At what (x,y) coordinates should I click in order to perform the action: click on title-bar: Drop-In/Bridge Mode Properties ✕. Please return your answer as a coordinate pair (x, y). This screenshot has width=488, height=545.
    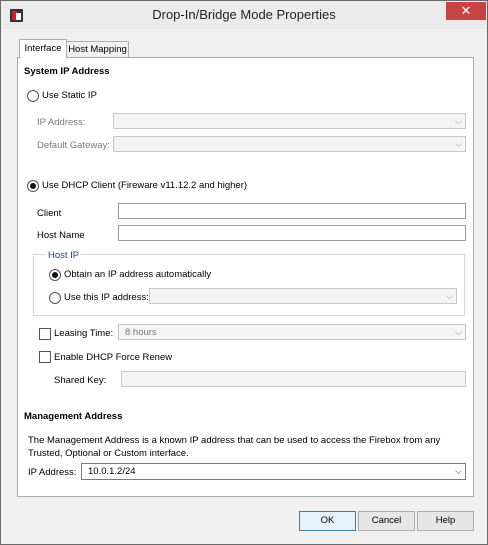
    Looking at the image, I should click on (244, 15).